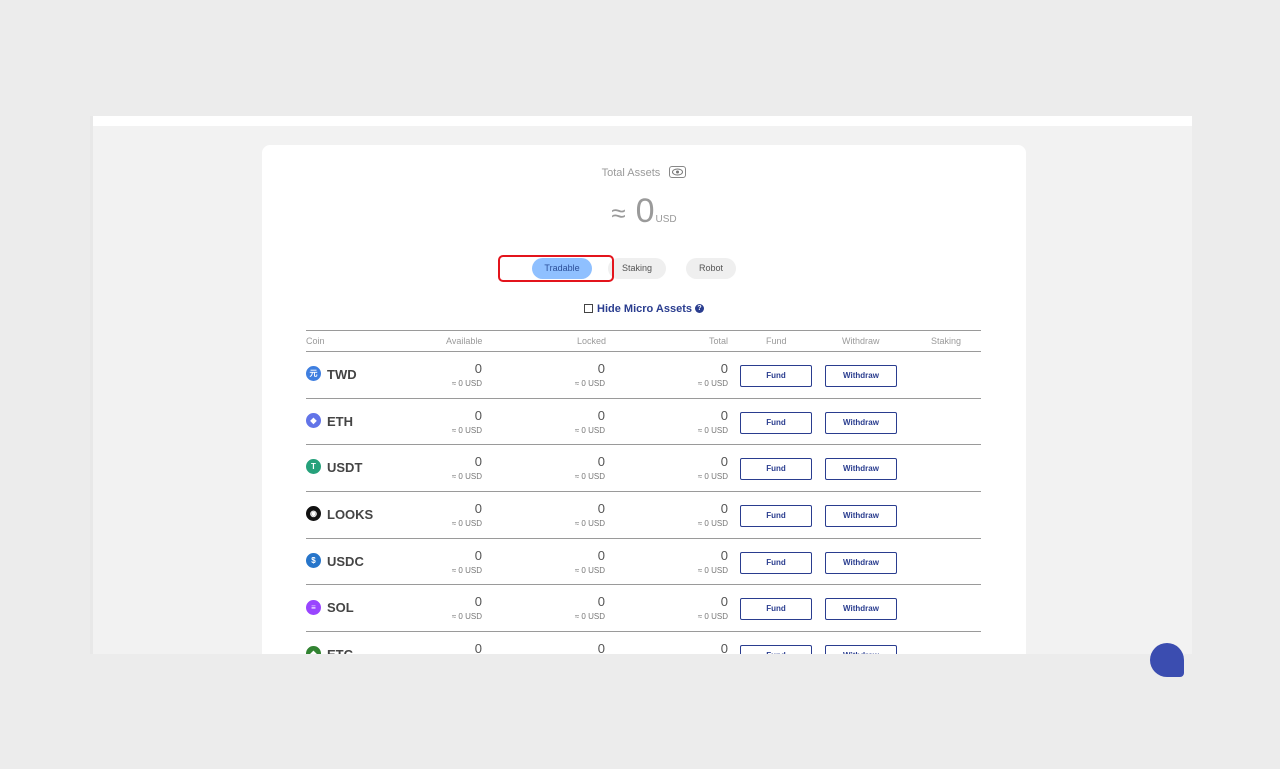  I want to click on usdc-icon: $, so click(313, 560).